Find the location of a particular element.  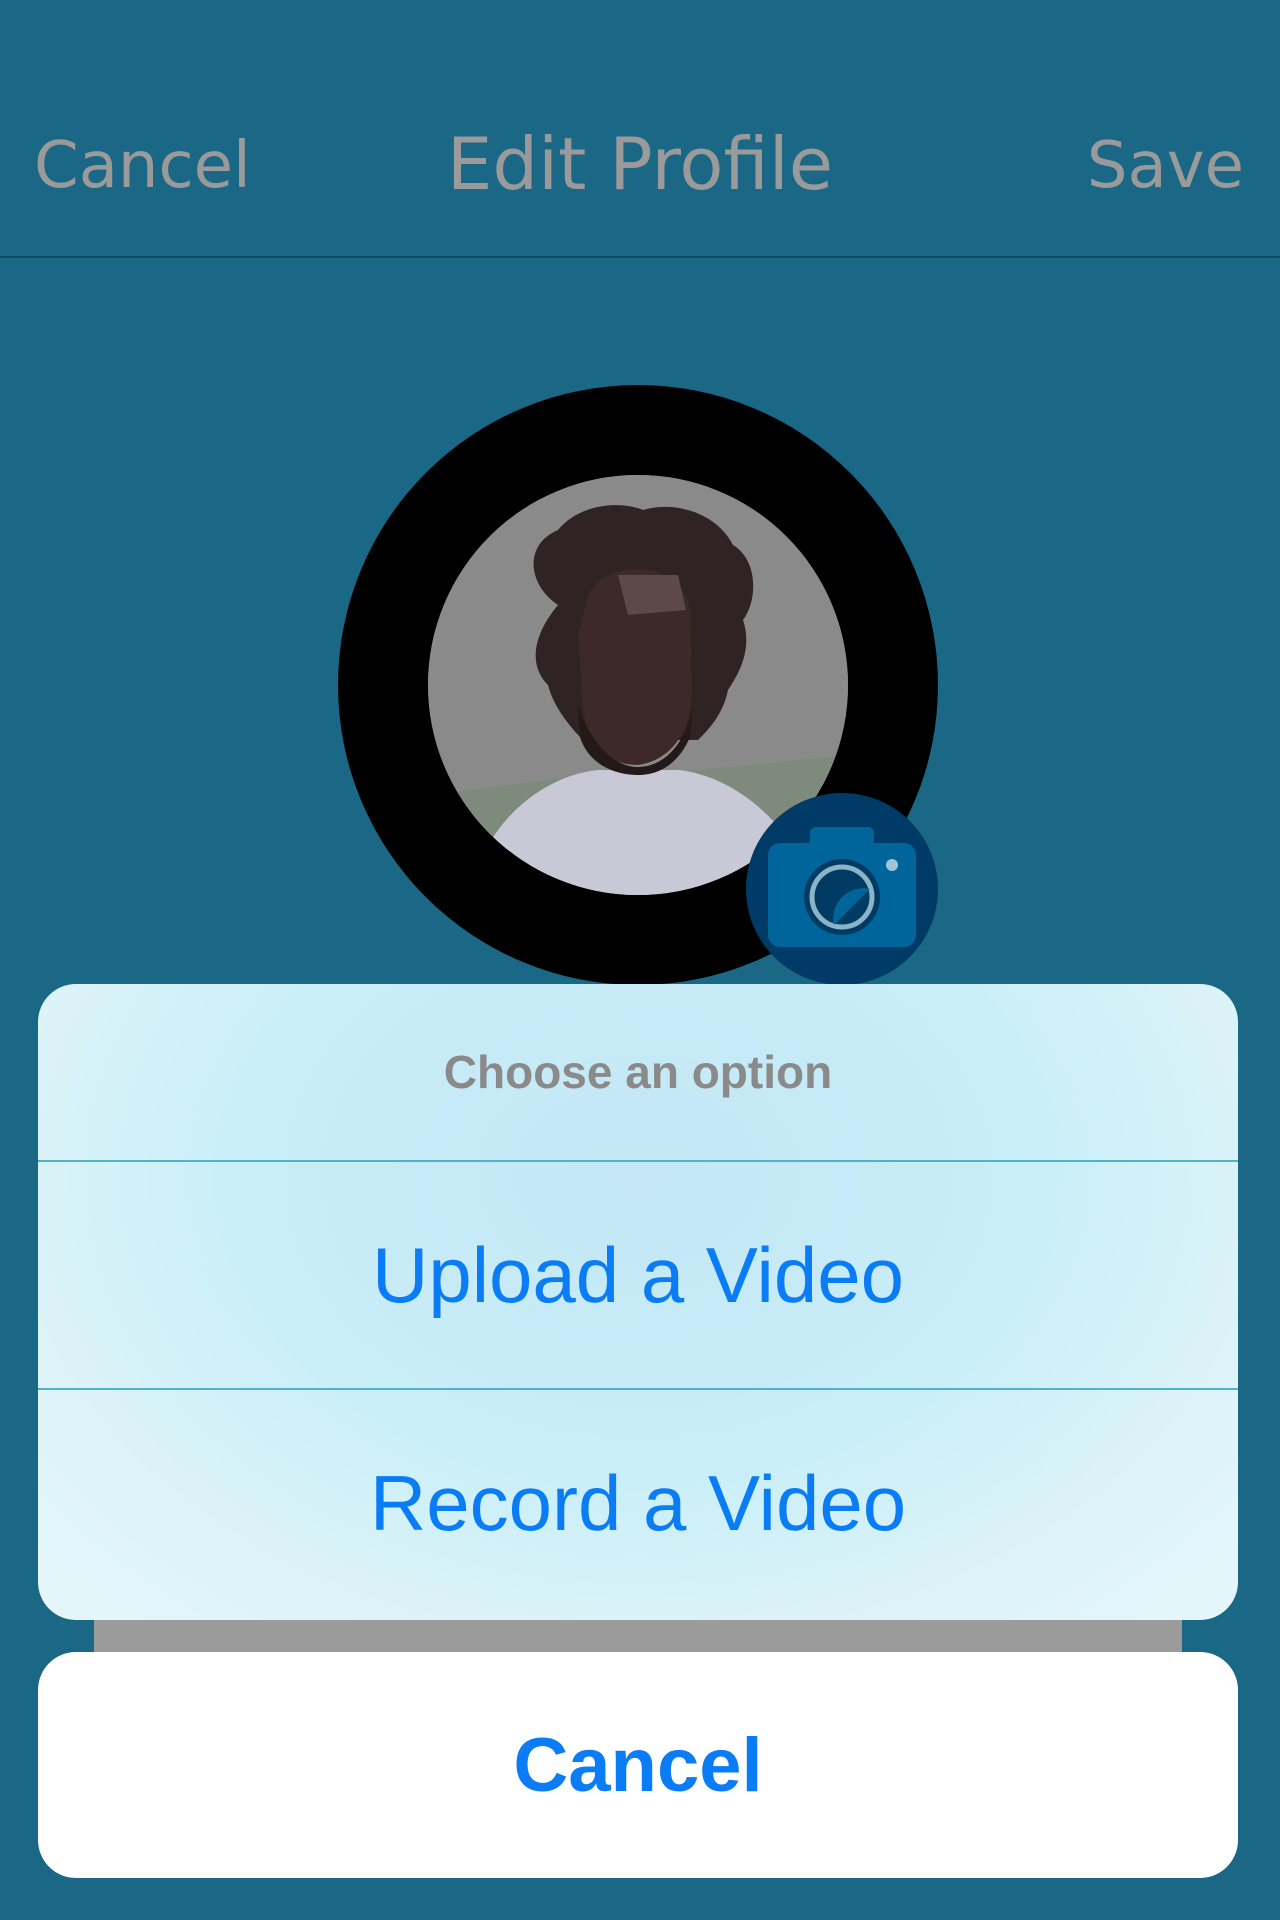

camera-icon is located at coordinates (842, 887).